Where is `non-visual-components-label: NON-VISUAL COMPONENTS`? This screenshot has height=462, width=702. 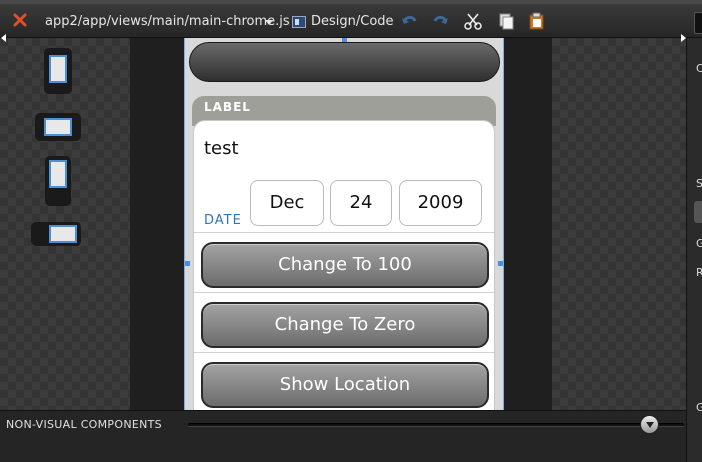
non-visual-components-label: NON-VISUAL COMPONENTS is located at coordinates (84, 424).